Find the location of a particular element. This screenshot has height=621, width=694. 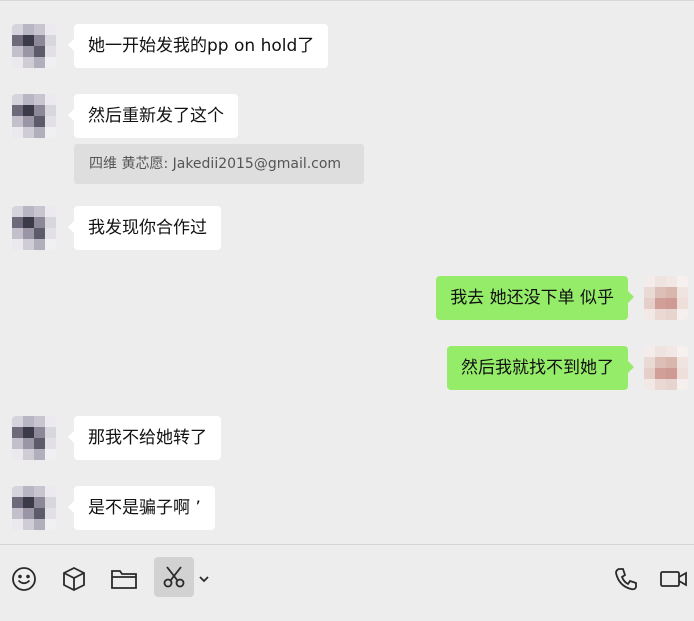

emoji-icon is located at coordinates (24, 579).